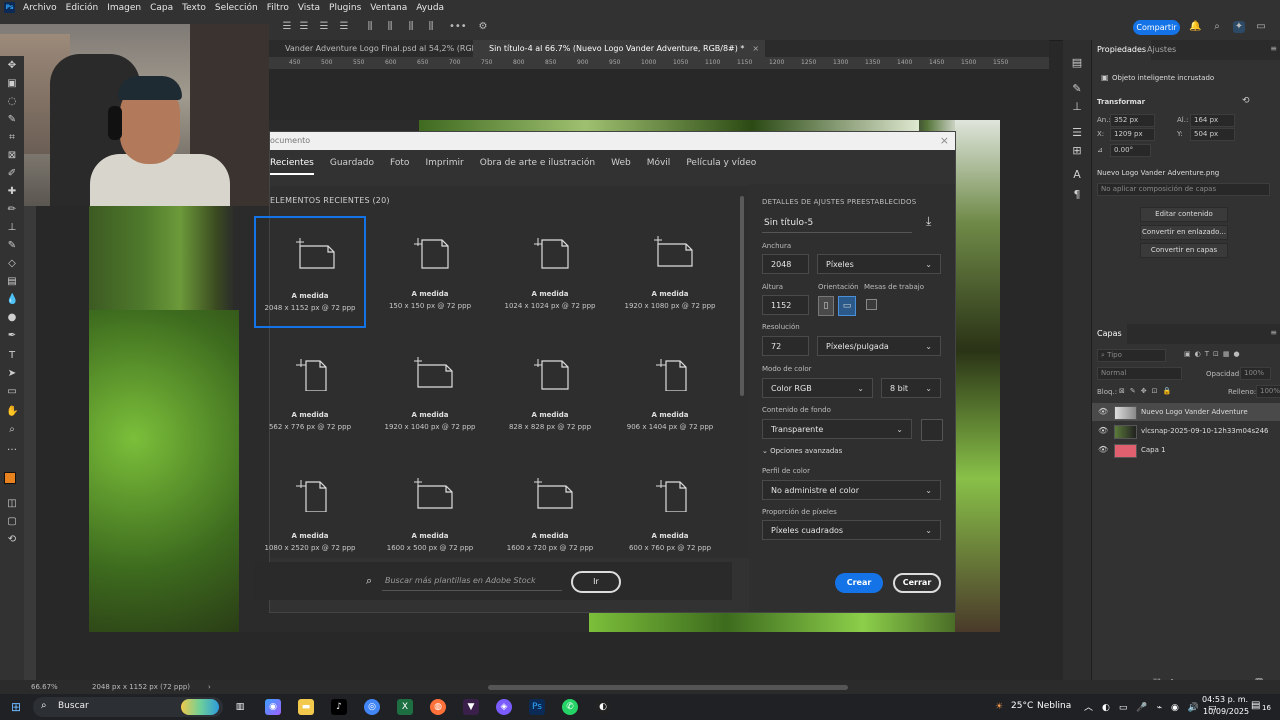  I want to click on weather-desc: Neblina, so click(1054, 706).